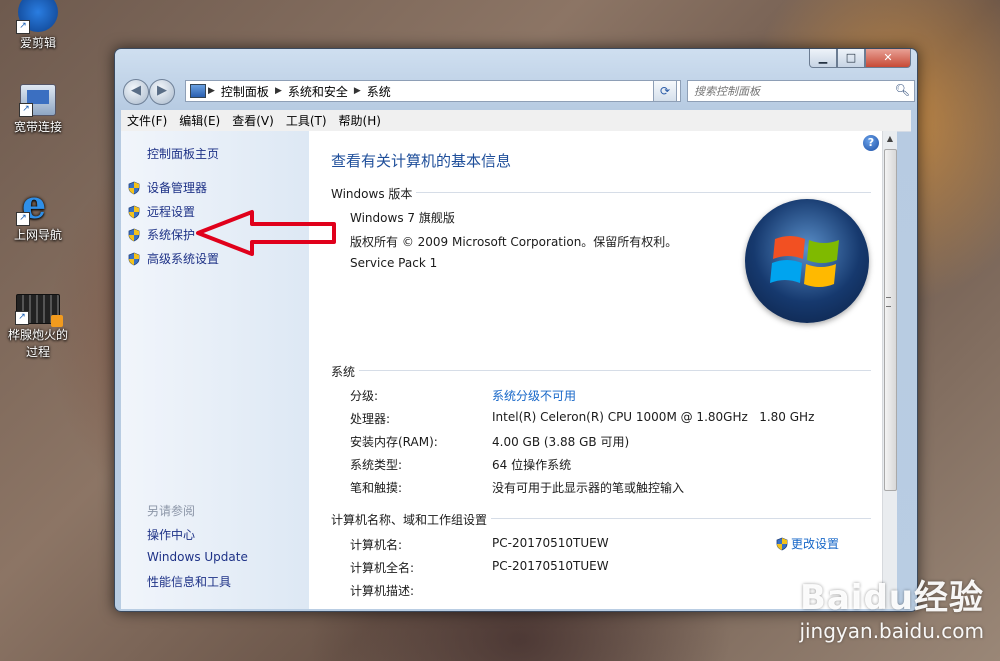 The width and height of the screenshot is (1000, 661). I want to click on address-bar: ▶ 控制面板 ▶ 系统和安全 ▶ 系统 ▼, so click(433, 91).